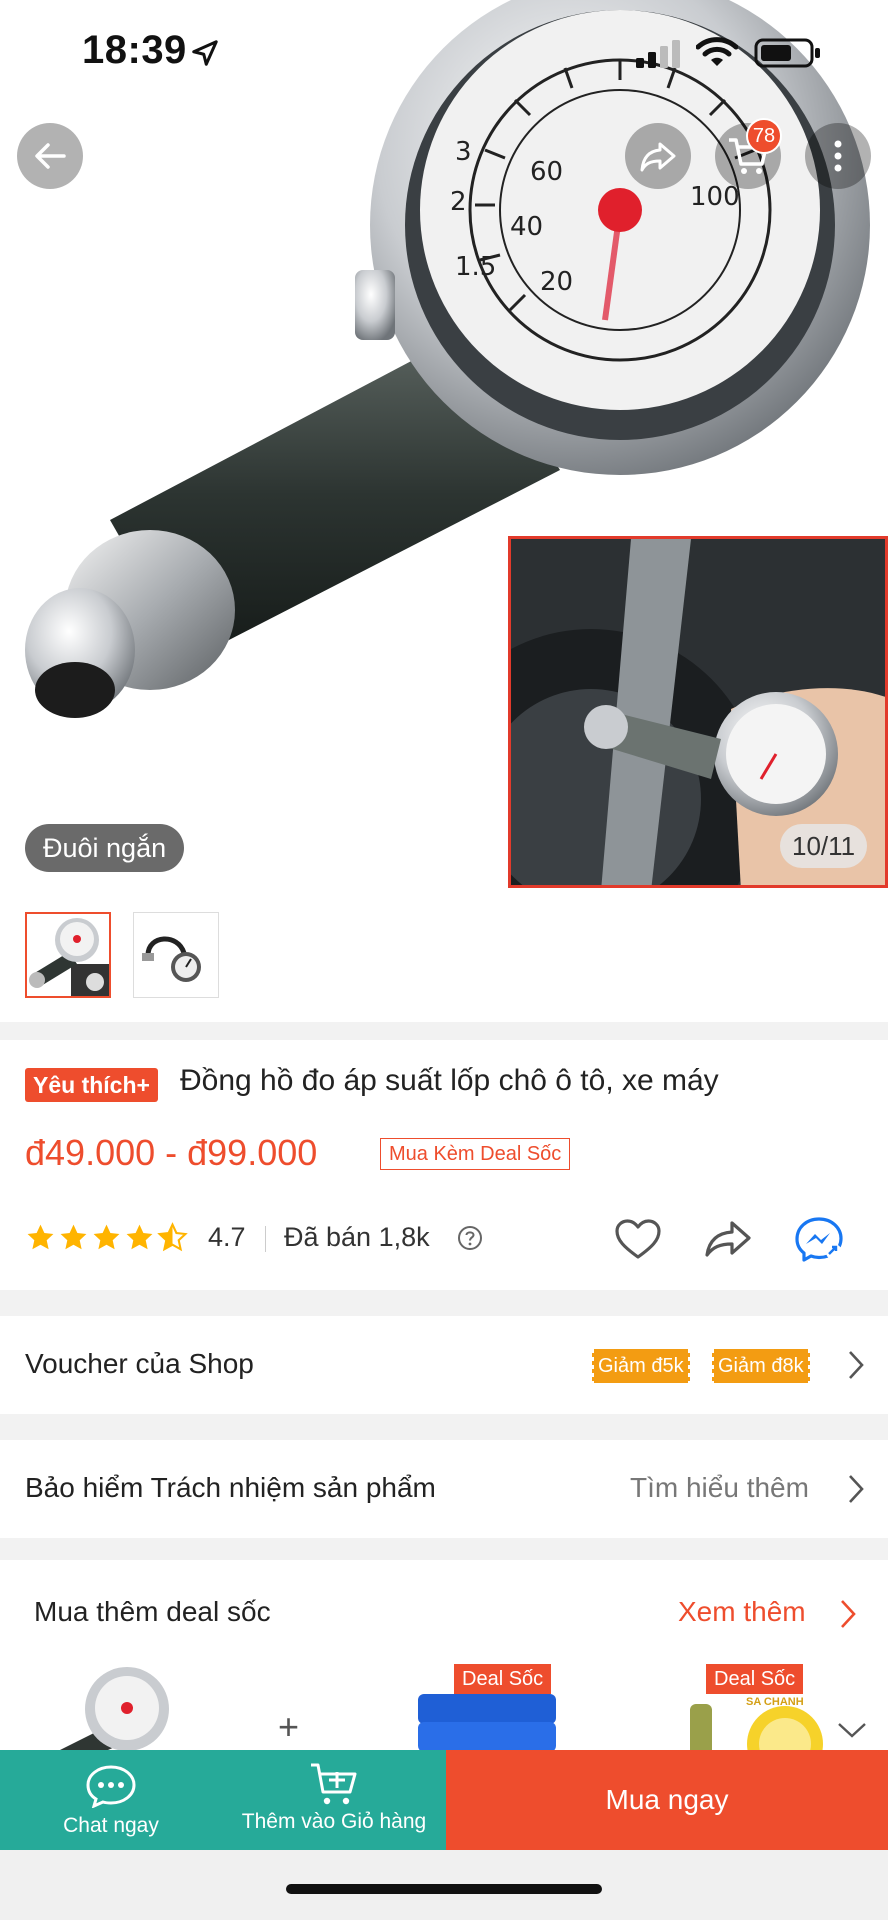  What do you see at coordinates (475, 1154) in the screenshot?
I see `deal-tag: Mua Kèm Deal Sốc` at bounding box center [475, 1154].